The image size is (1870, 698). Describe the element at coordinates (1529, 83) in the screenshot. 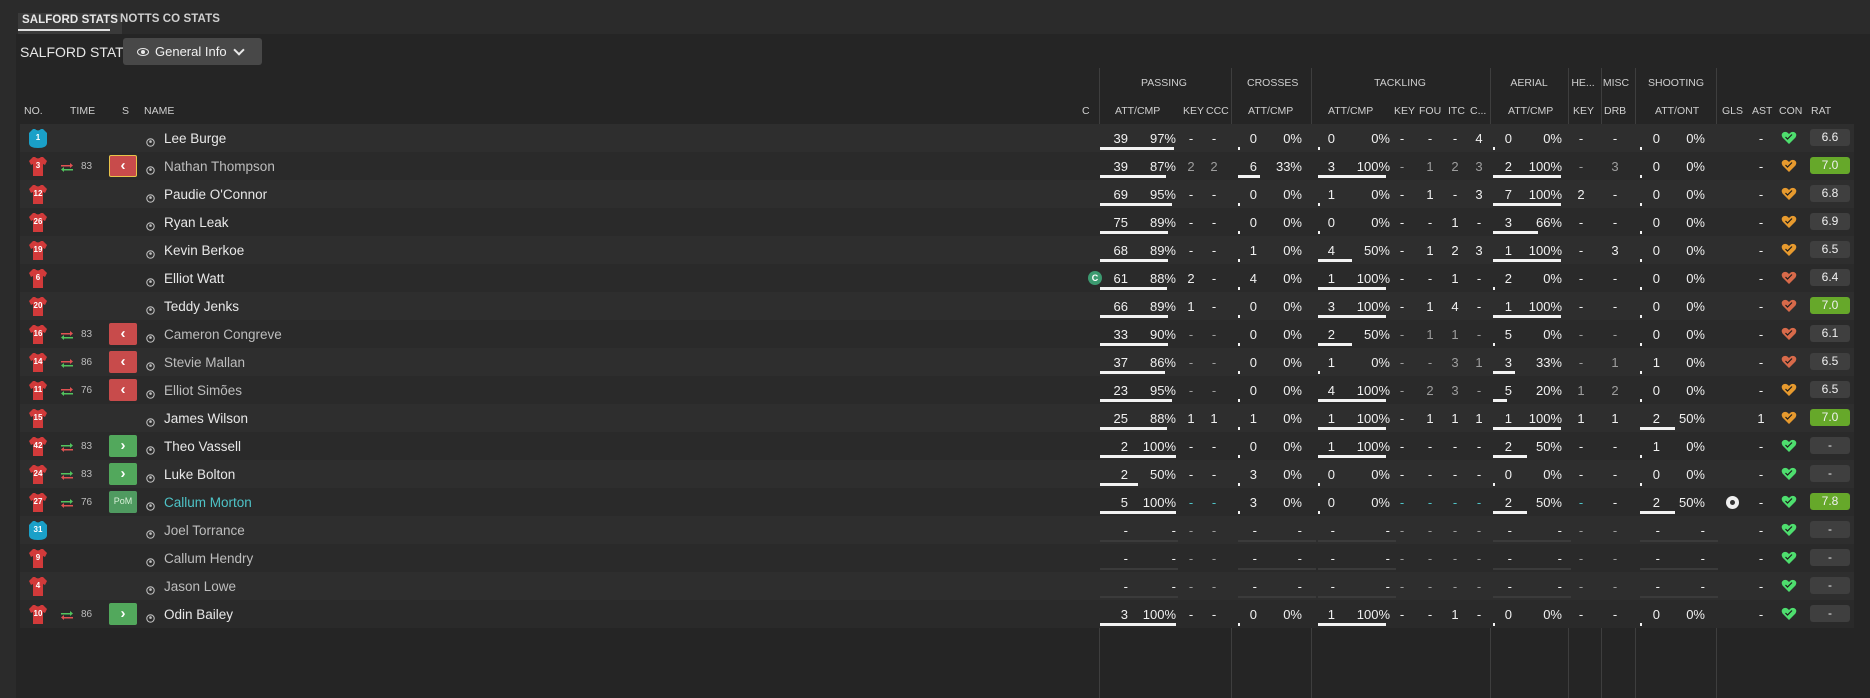

I see `group-header-aerial: AERIAL` at that location.